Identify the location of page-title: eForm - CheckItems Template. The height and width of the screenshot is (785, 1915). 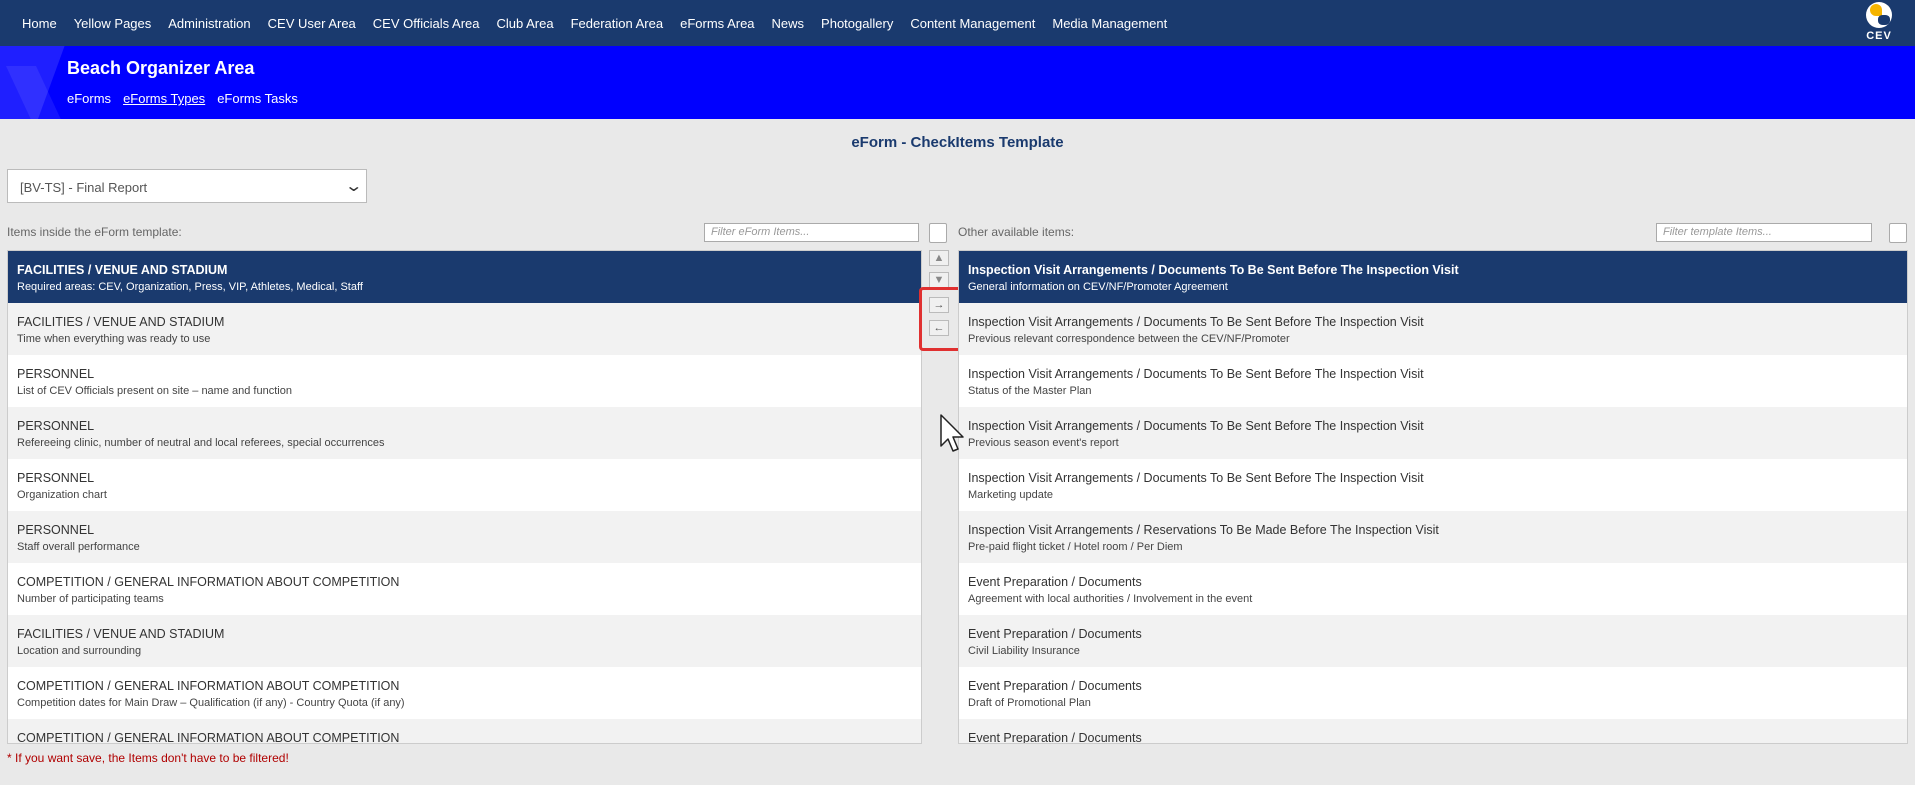
(957, 142).